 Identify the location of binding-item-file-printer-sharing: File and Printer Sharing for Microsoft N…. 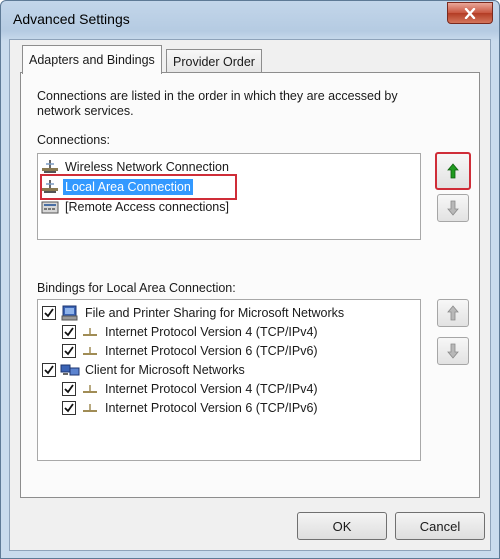
(194, 312).